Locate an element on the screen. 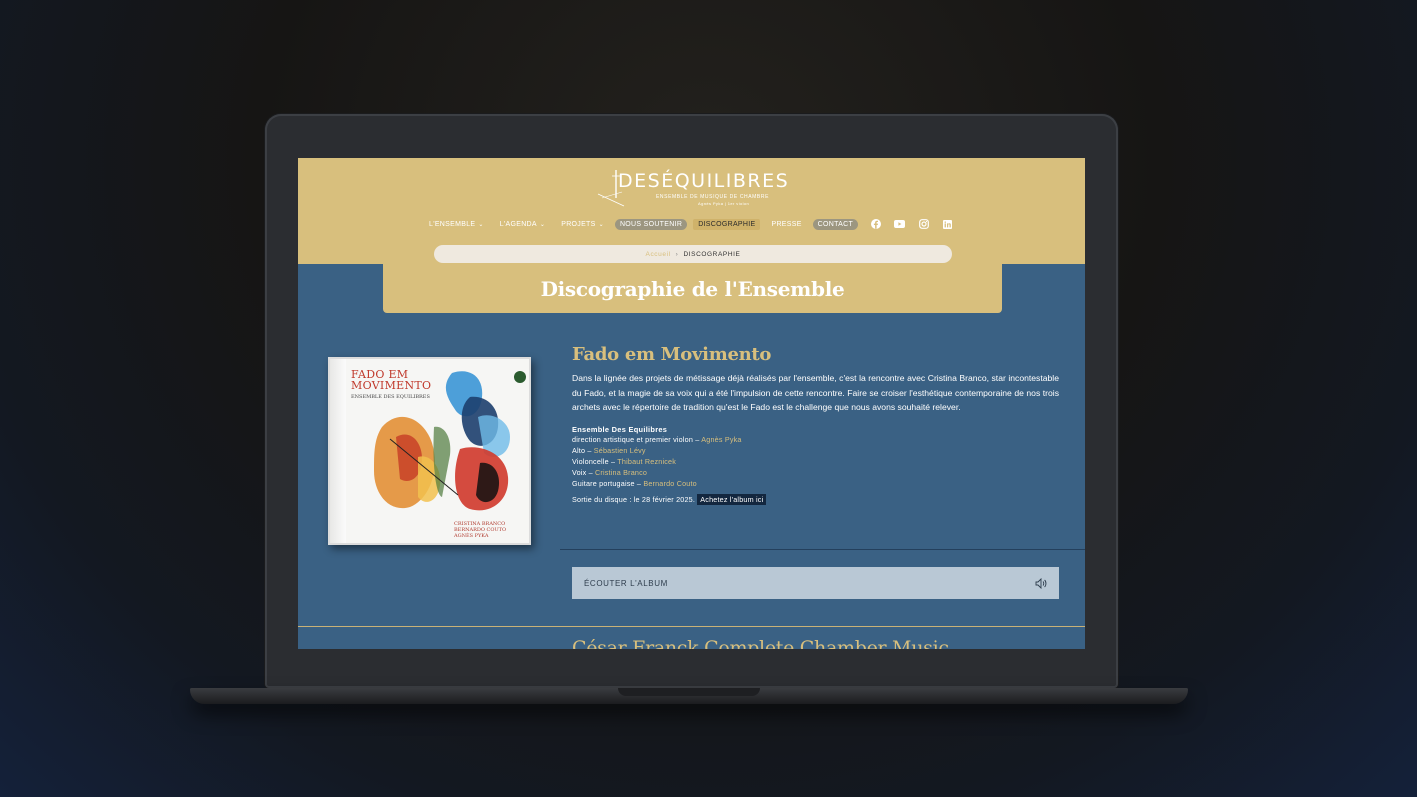  credit-line: Violoncelle – Thibaut Reznicek is located at coordinates (815, 461).